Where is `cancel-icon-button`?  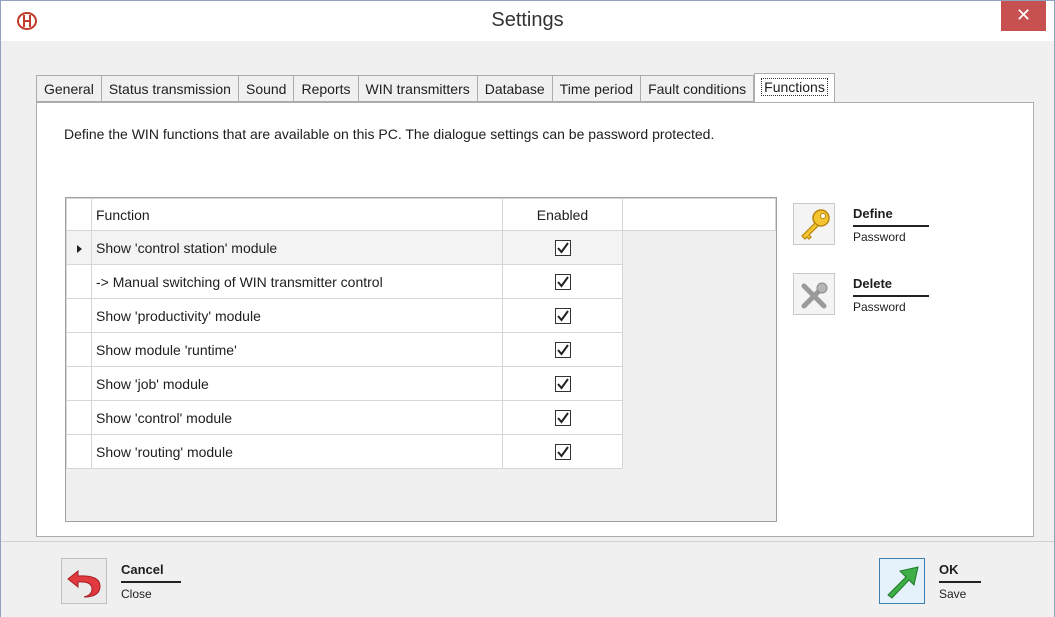
cancel-icon-button is located at coordinates (84, 581).